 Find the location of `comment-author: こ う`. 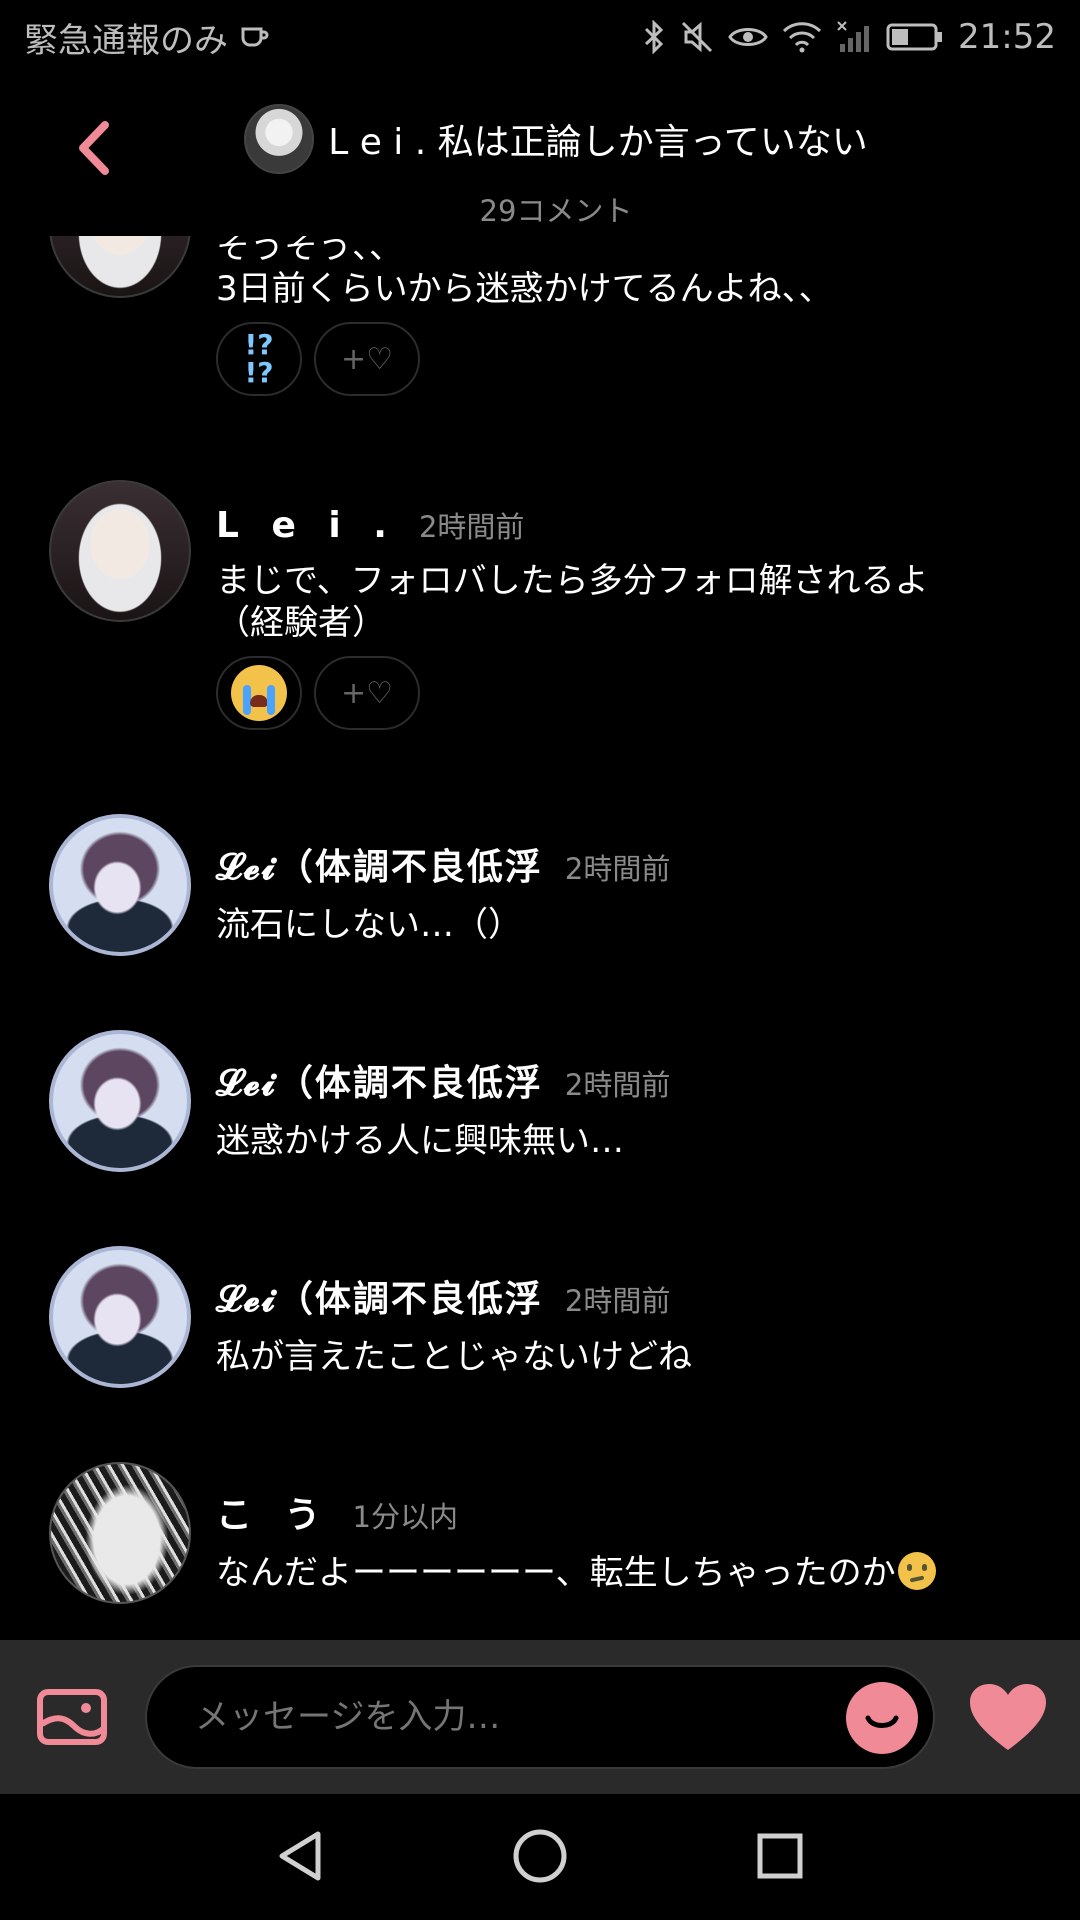

comment-author: こ う is located at coordinates (273, 1512).